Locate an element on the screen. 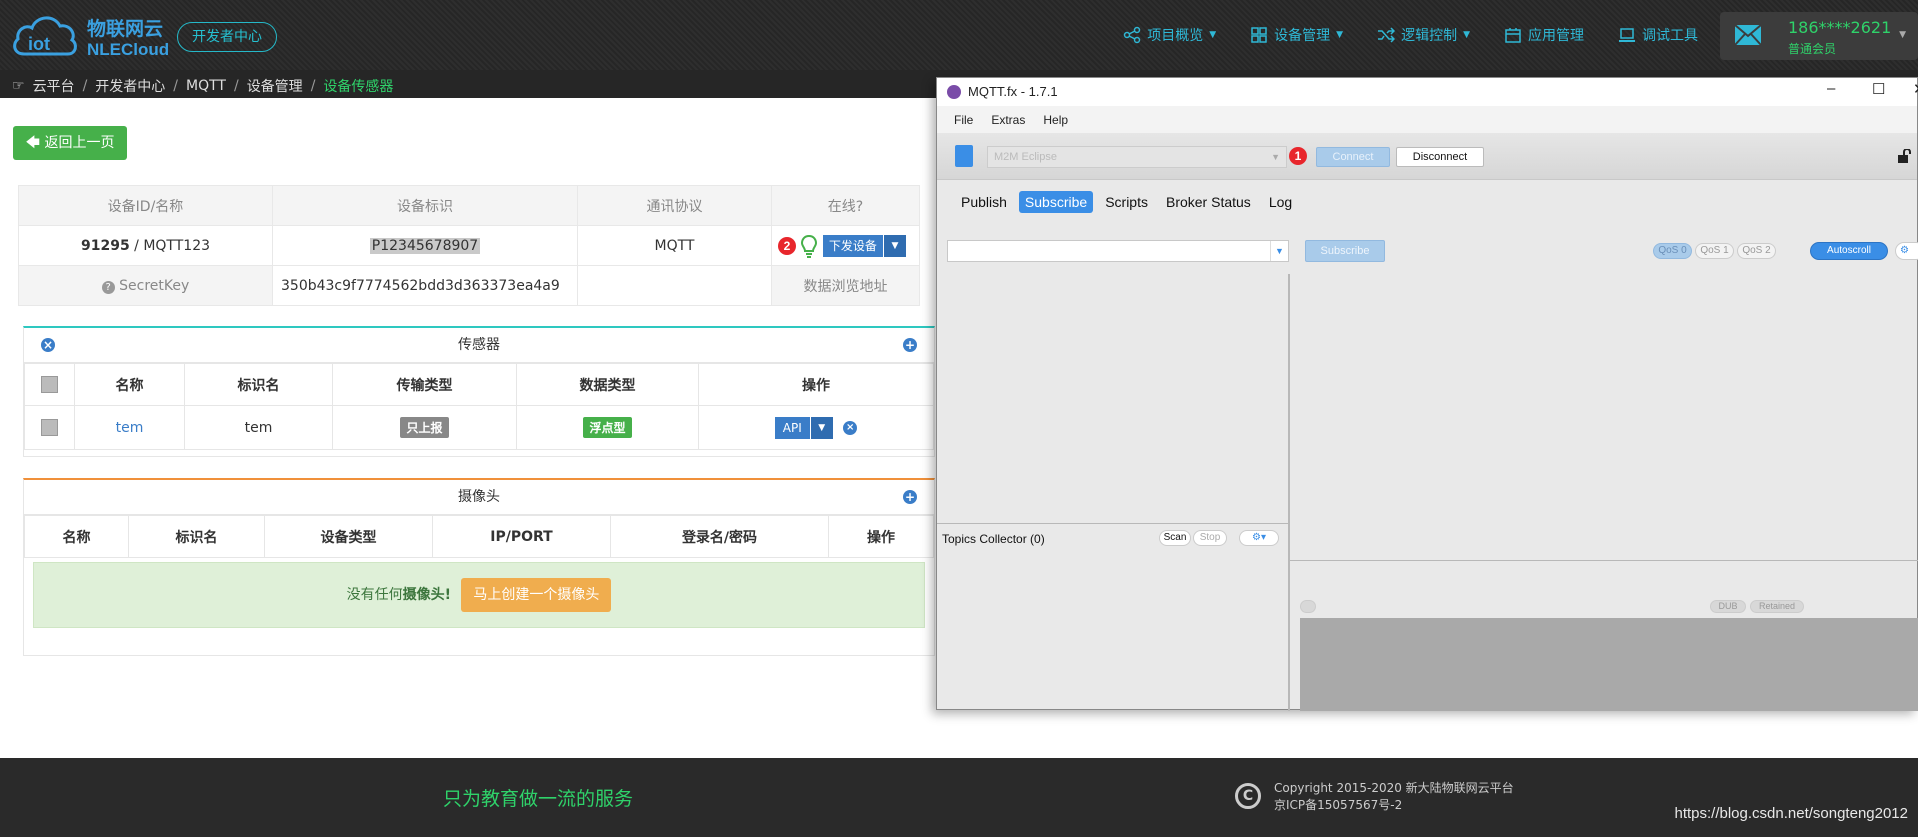  col-header: 操作 is located at coordinates (816, 384).